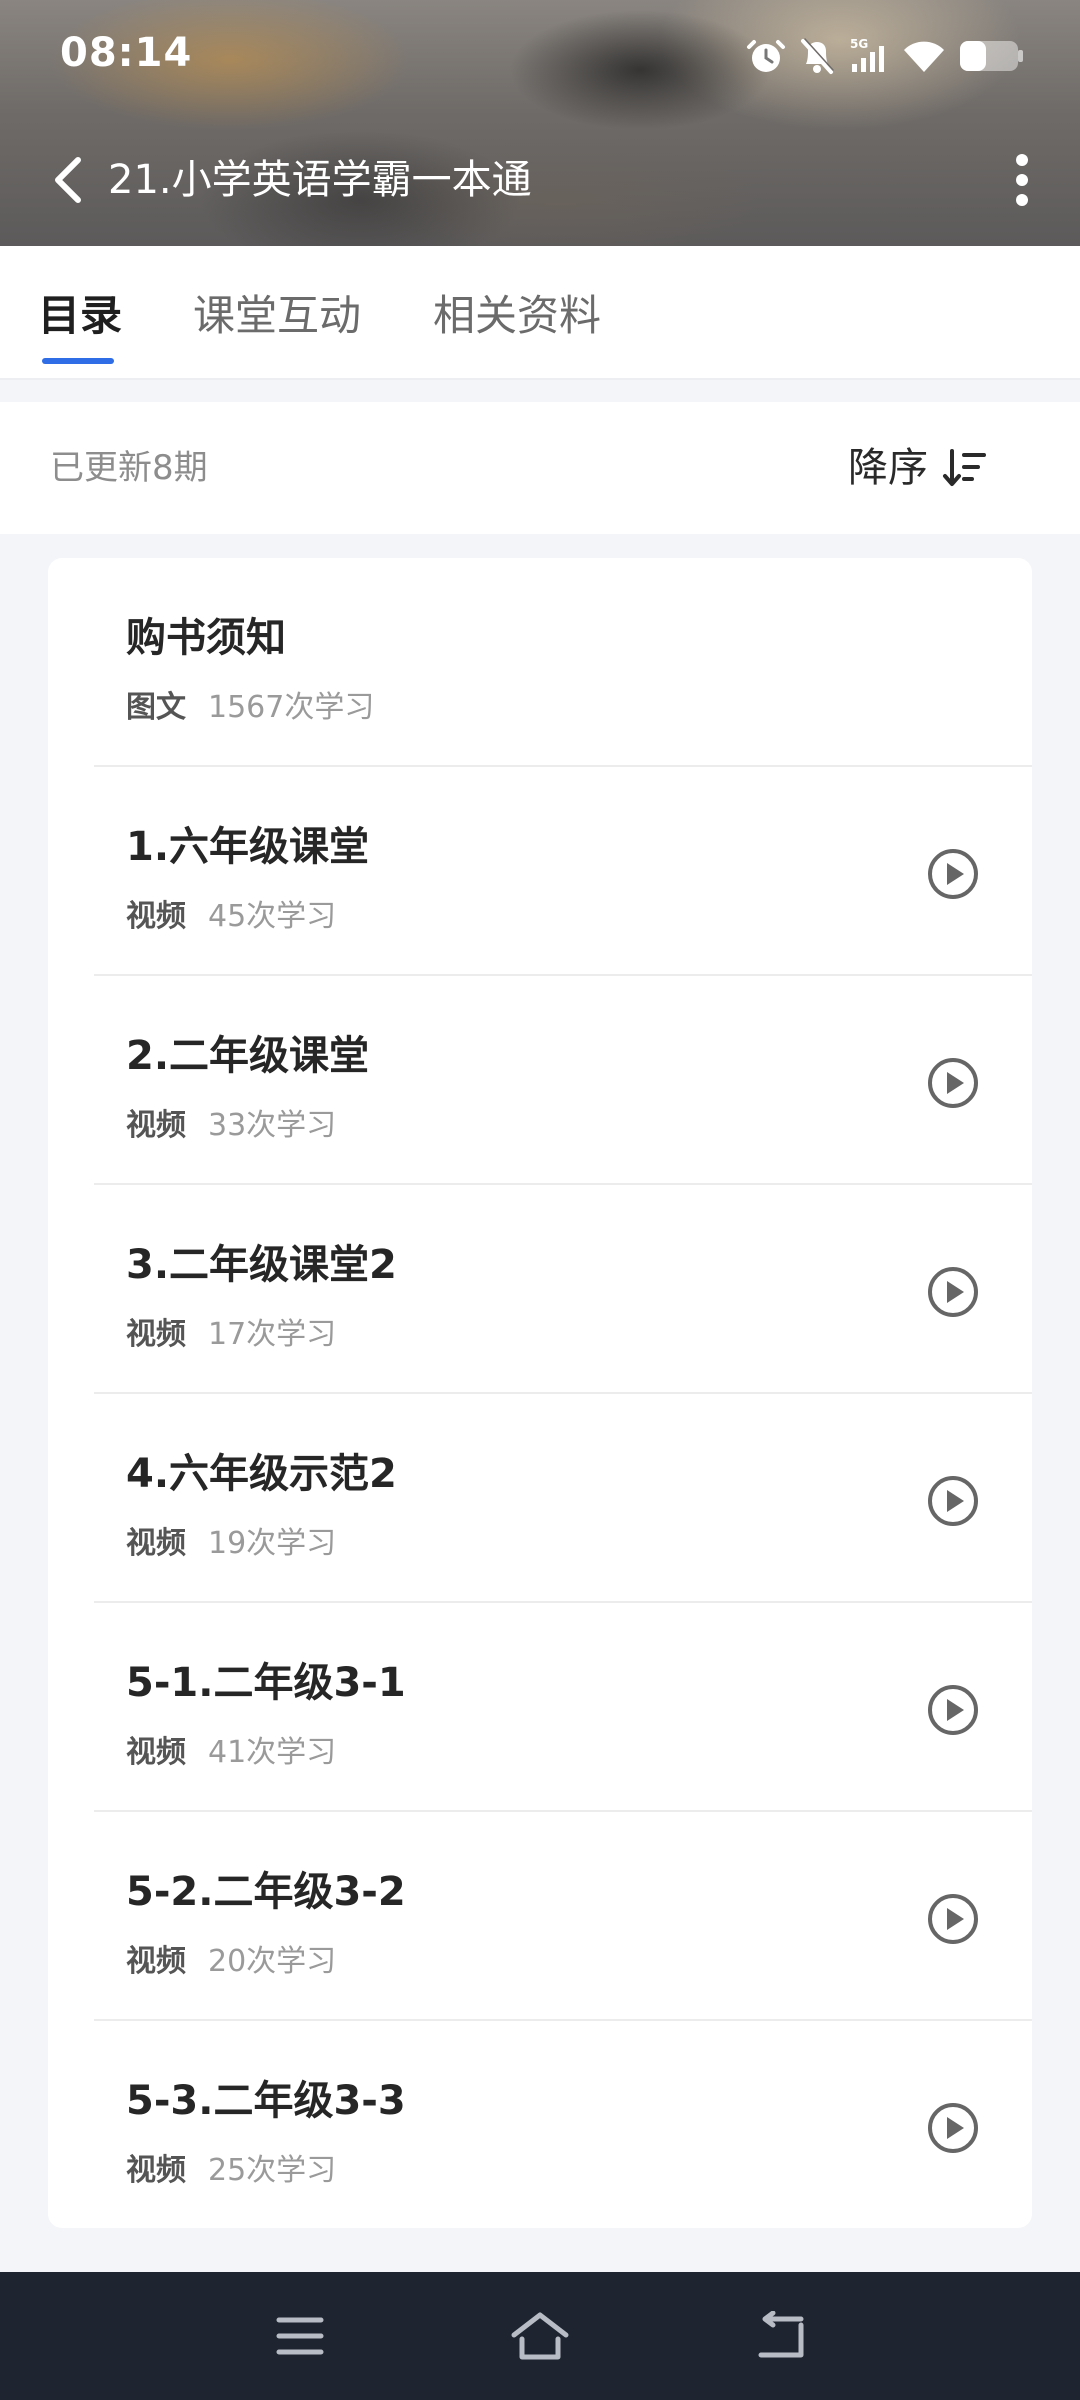  I want to click on item-study-count: 41次学习, so click(272, 1752).